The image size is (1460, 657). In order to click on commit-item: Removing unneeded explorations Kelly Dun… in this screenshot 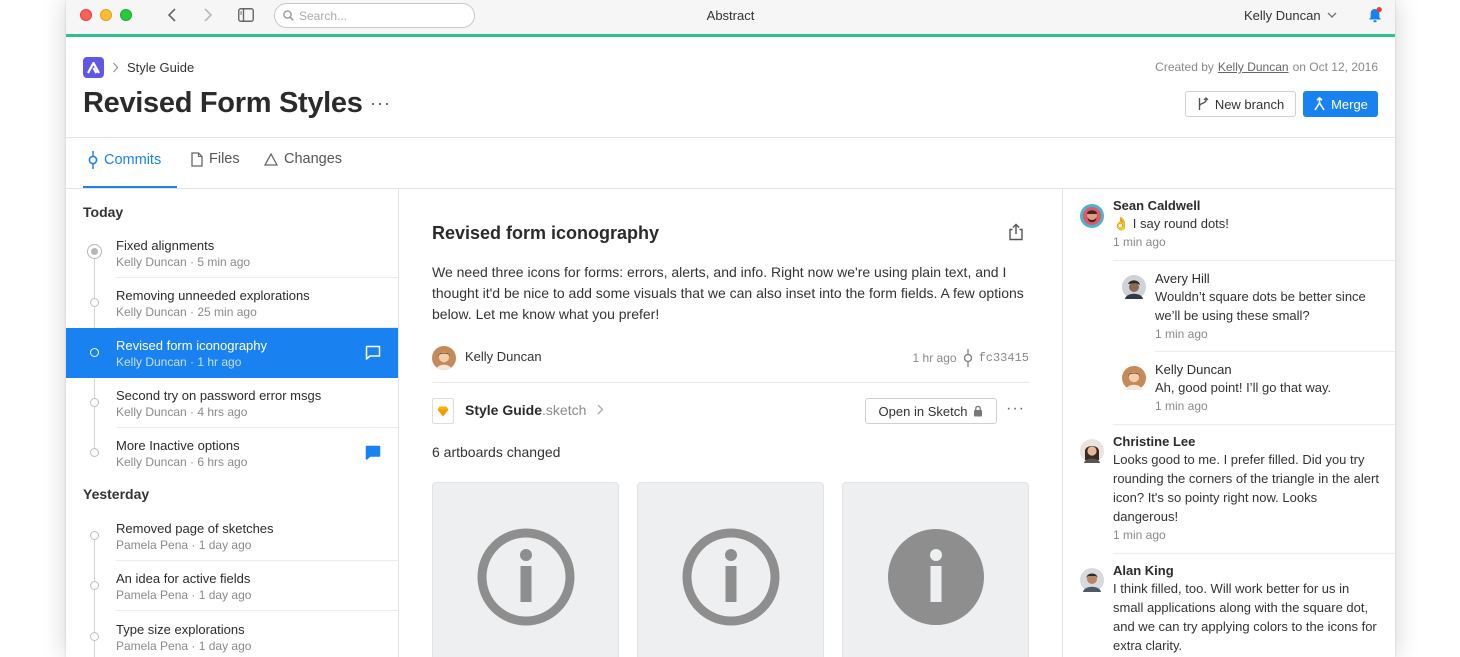, I will do `click(232, 303)`.